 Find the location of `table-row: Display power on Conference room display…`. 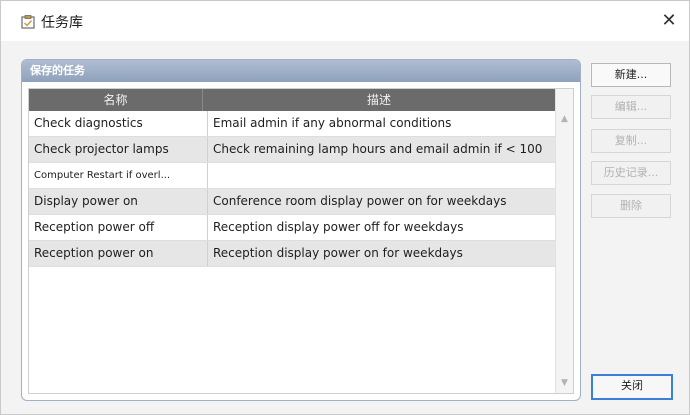

table-row: Display power on Conference room display… is located at coordinates (292, 202).